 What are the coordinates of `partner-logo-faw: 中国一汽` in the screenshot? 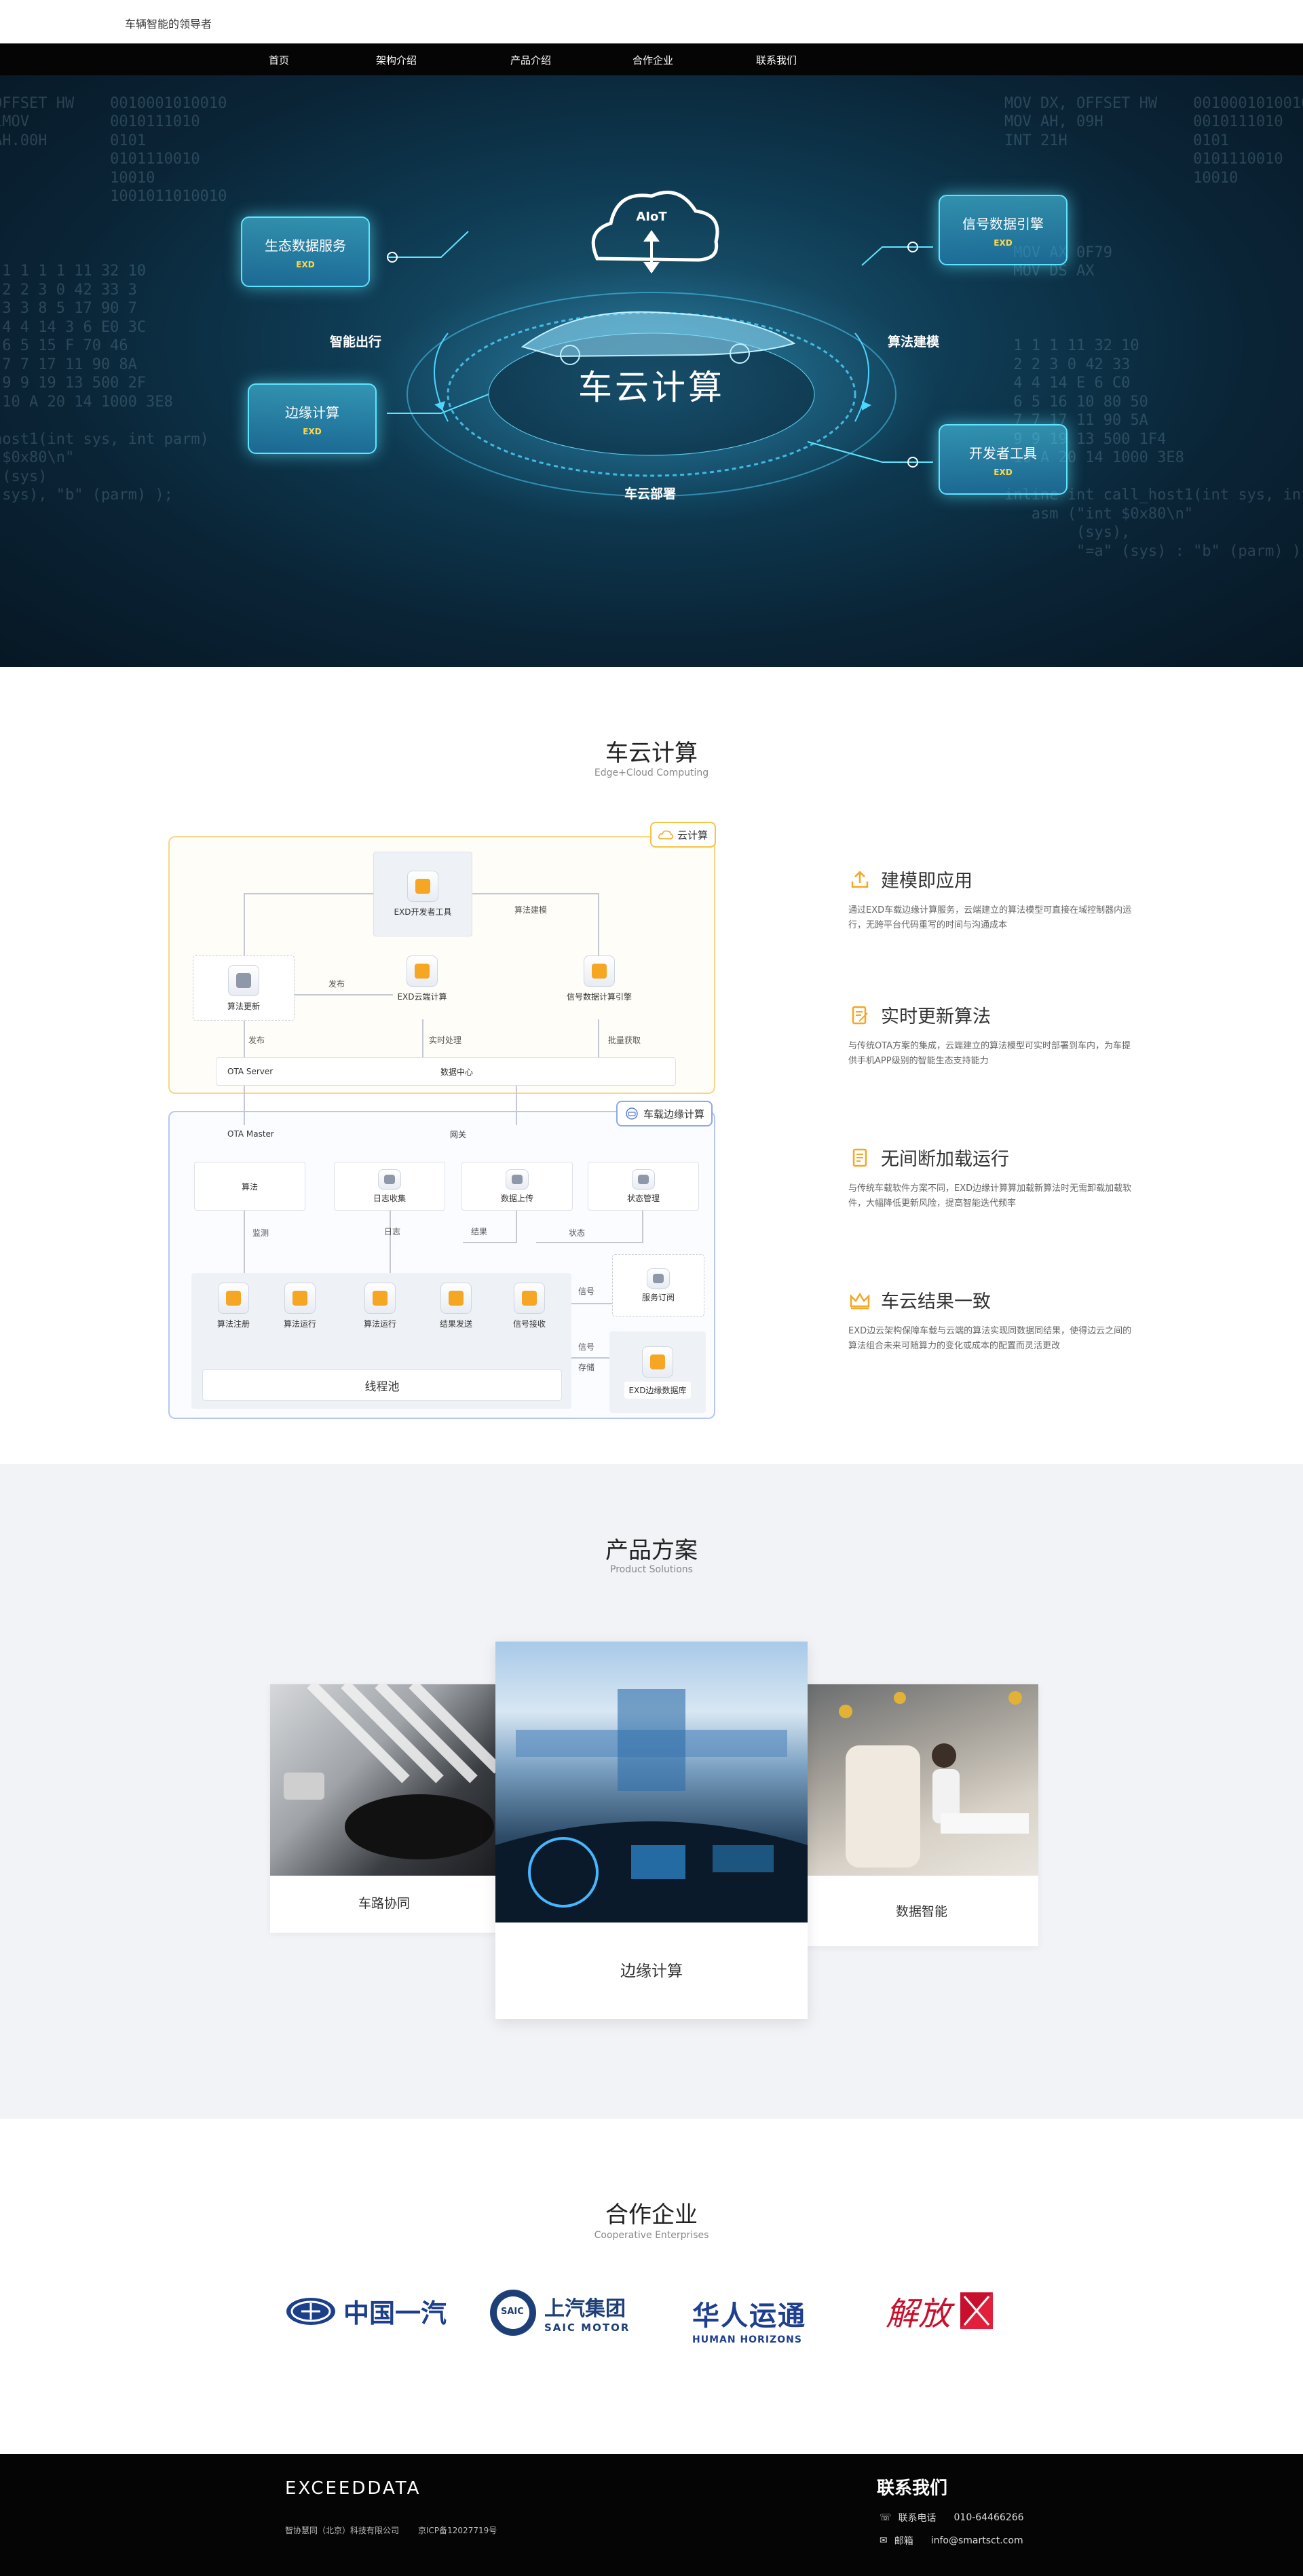 It's located at (366, 2311).